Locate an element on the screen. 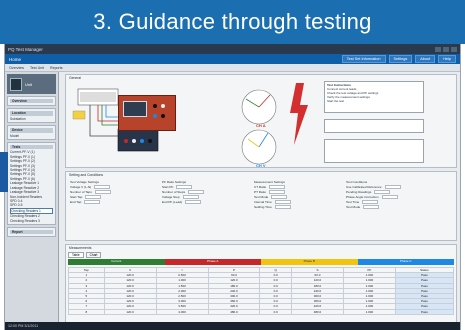 Image resolution: width=465 pixels, height=330 pixels. settings-label: Start PF is located at coordinates (168, 187).